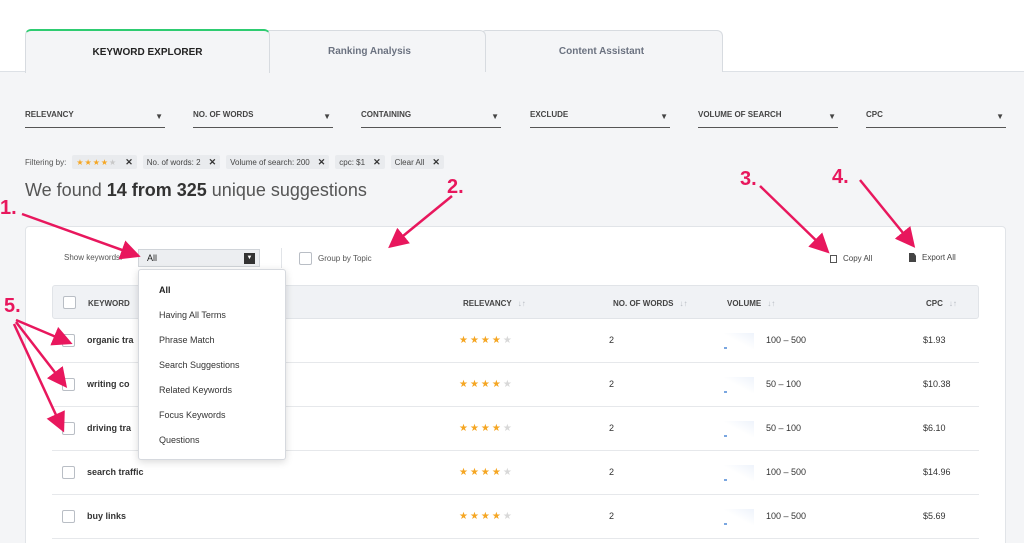 The image size is (1024, 543). I want to click on cpc-cell: $1.93, so click(934, 340).